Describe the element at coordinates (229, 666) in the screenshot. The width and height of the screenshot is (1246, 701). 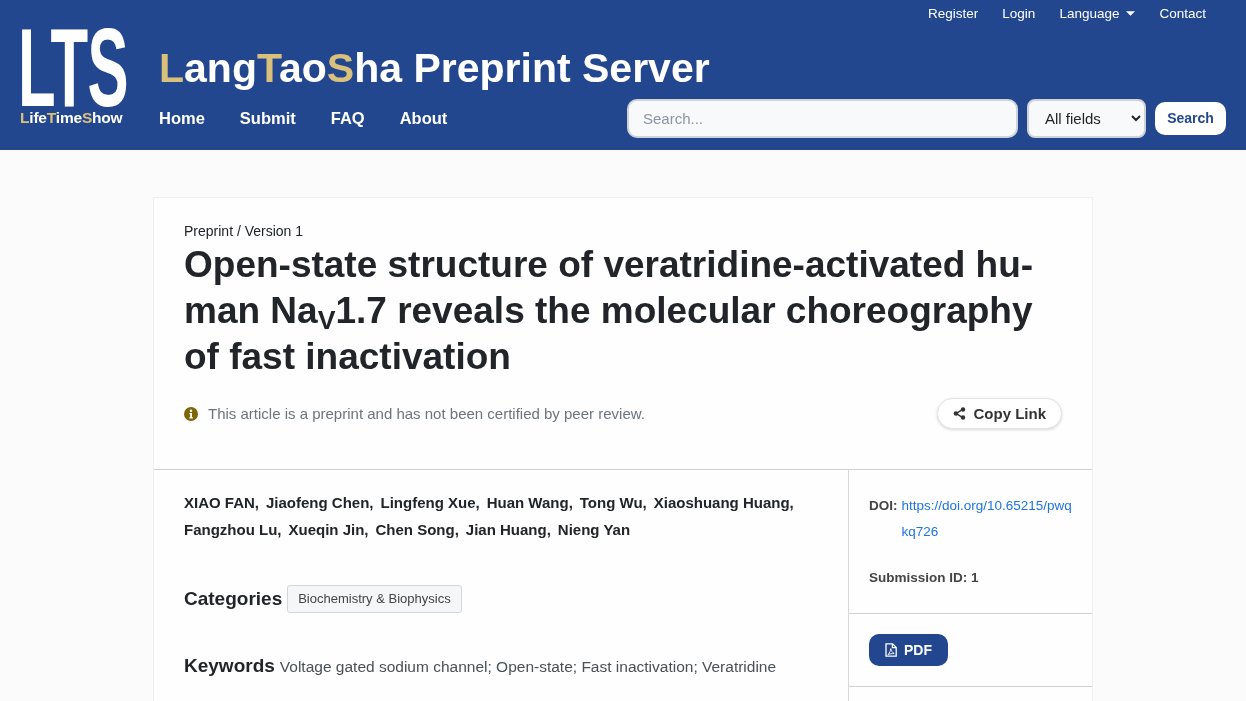
I see `section-heading: Keywords` at that location.